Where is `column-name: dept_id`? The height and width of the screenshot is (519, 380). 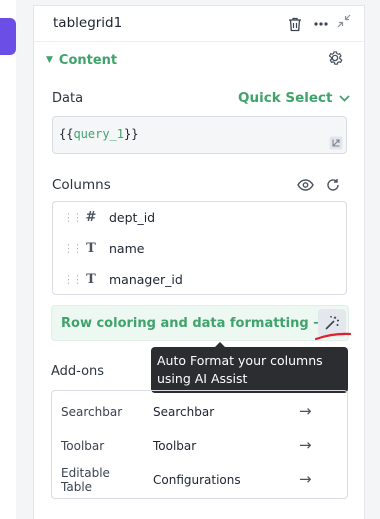 column-name: dept_id is located at coordinates (132, 217).